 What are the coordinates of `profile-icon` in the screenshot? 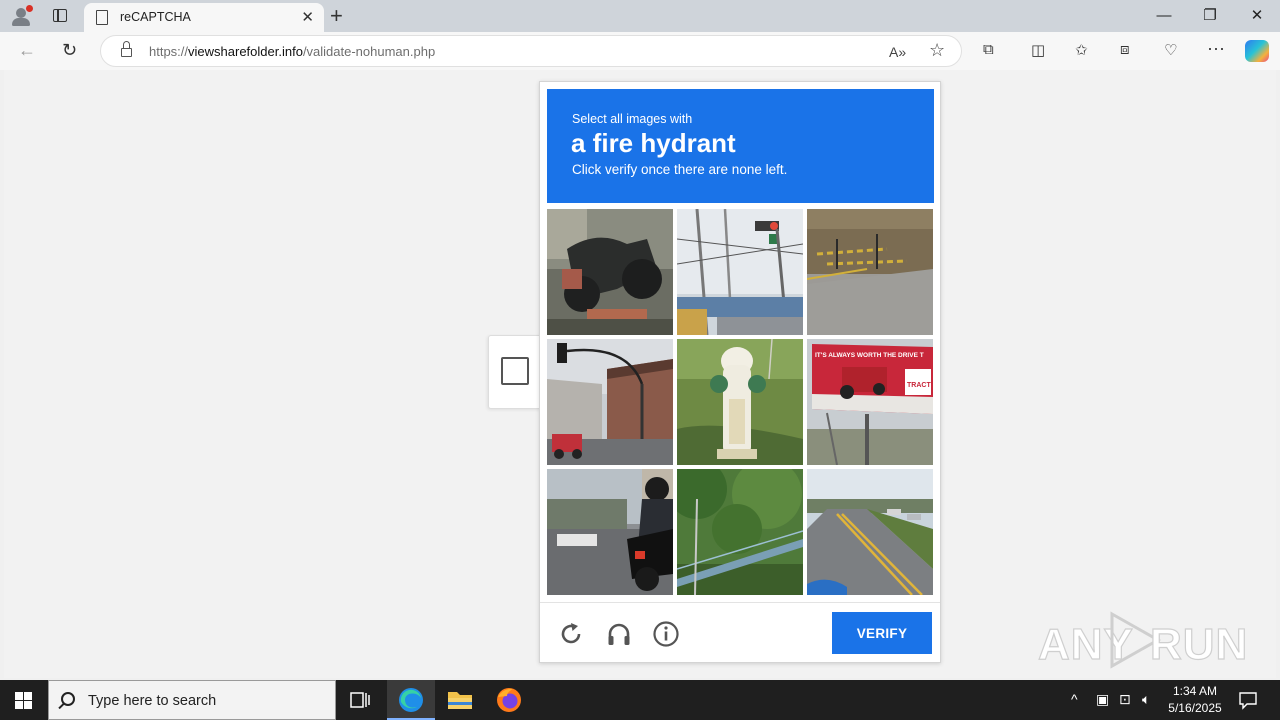 It's located at (21, 16).